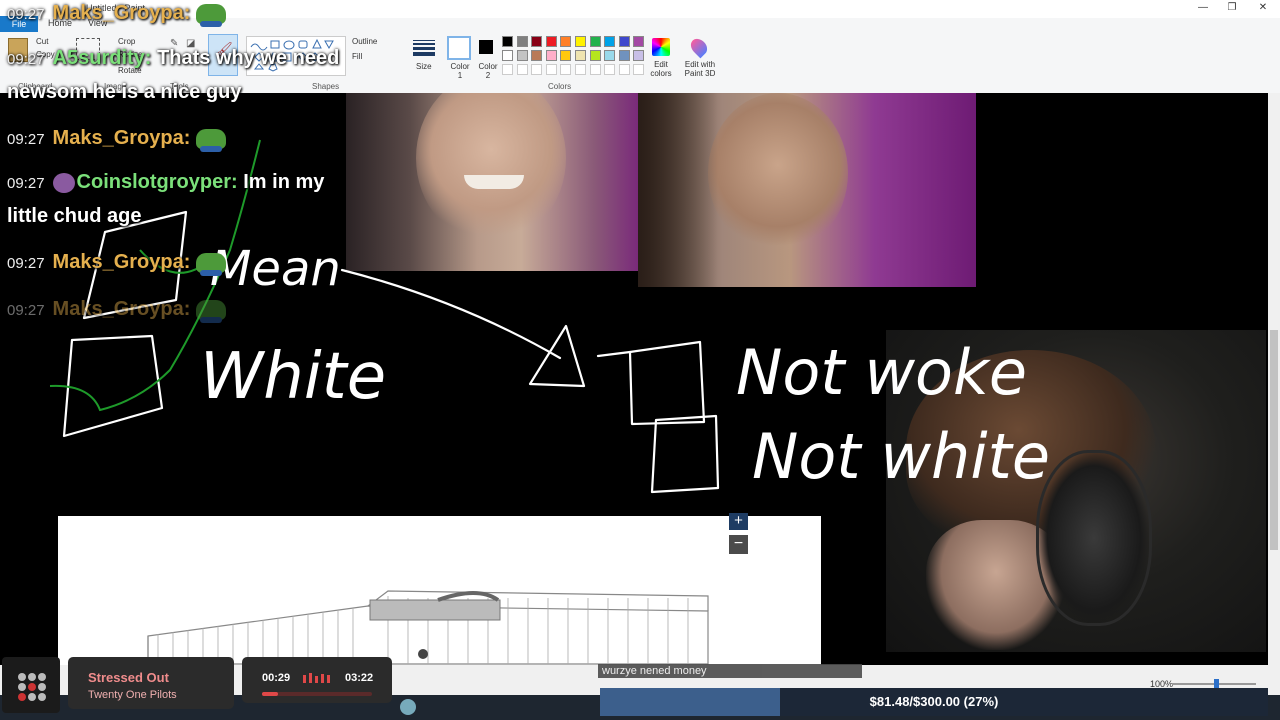 The image size is (1280, 720). I want to click on donation-goal-text: $81.48/$300.00 (27%), so click(934, 701).